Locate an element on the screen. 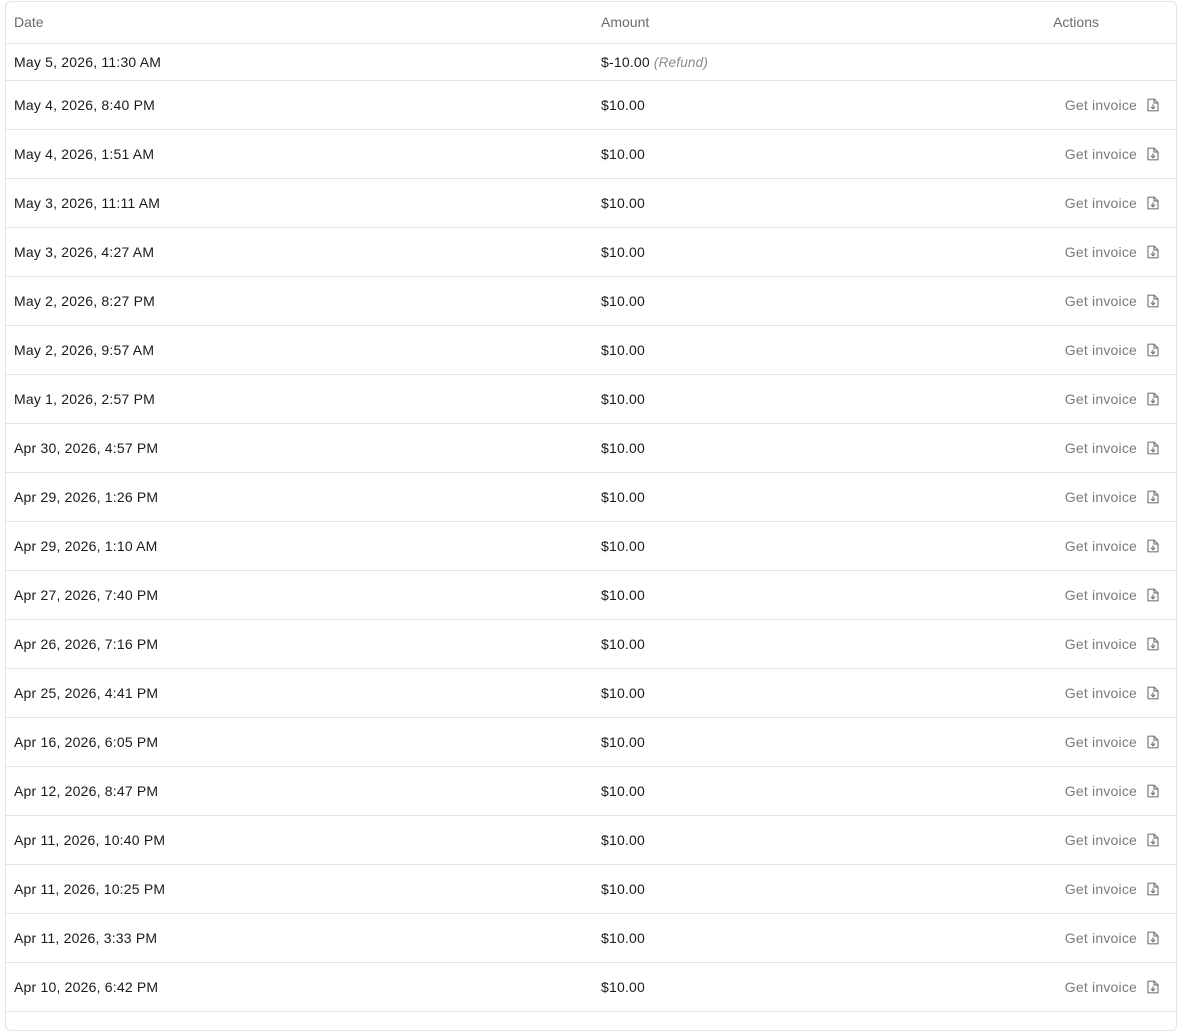  table-row: May 3, 2026, 11:11 AM $10.00 Get invoice is located at coordinates (591, 203).